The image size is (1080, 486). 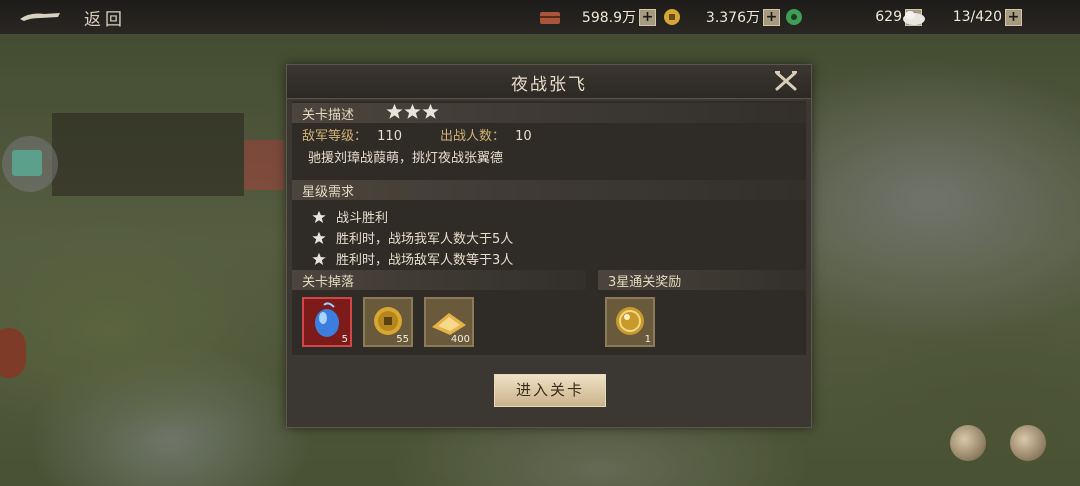 What do you see at coordinates (148, 154) in the screenshot?
I see `blurred-side-card` at bounding box center [148, 154].